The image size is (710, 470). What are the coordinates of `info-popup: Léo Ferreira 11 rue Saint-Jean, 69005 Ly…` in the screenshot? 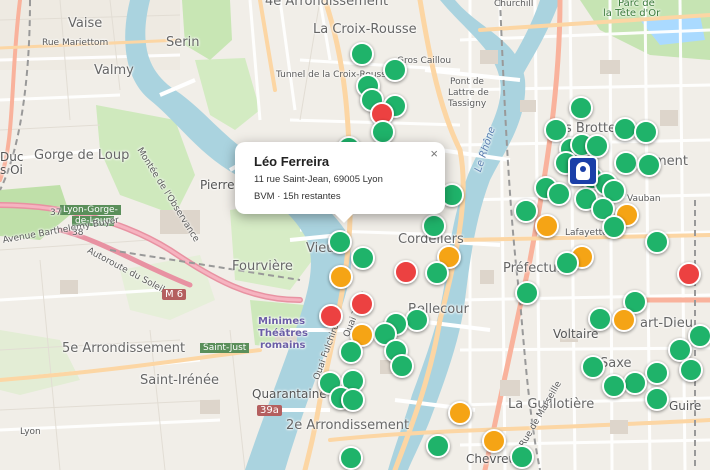 It's located at (340, 182).